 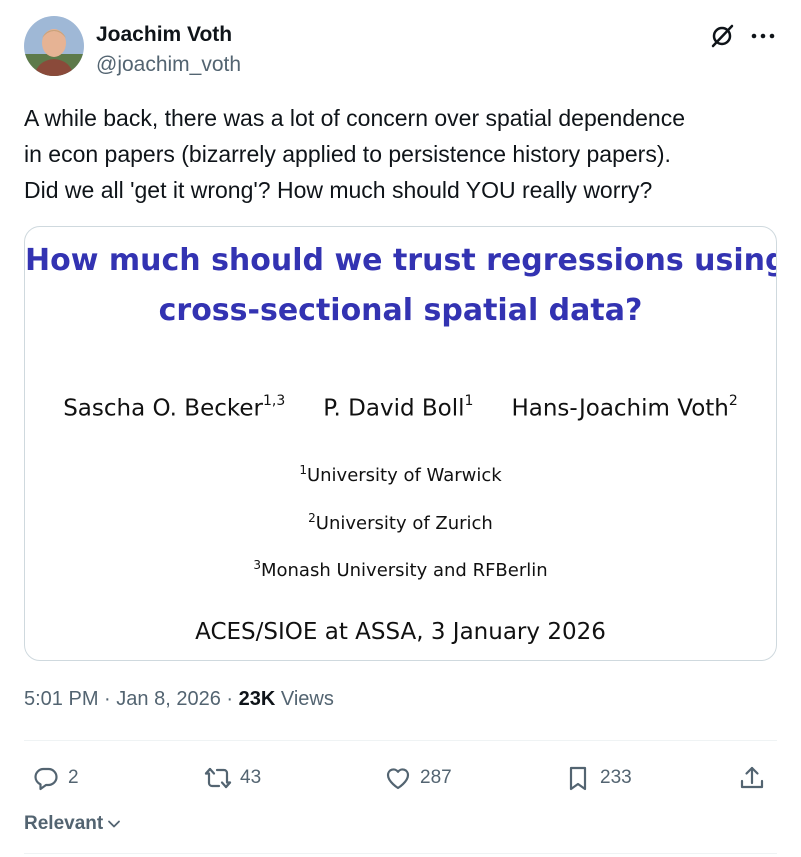 I want to click on reply-sort-dropdown: Relevant, so click(x=73, y=824).